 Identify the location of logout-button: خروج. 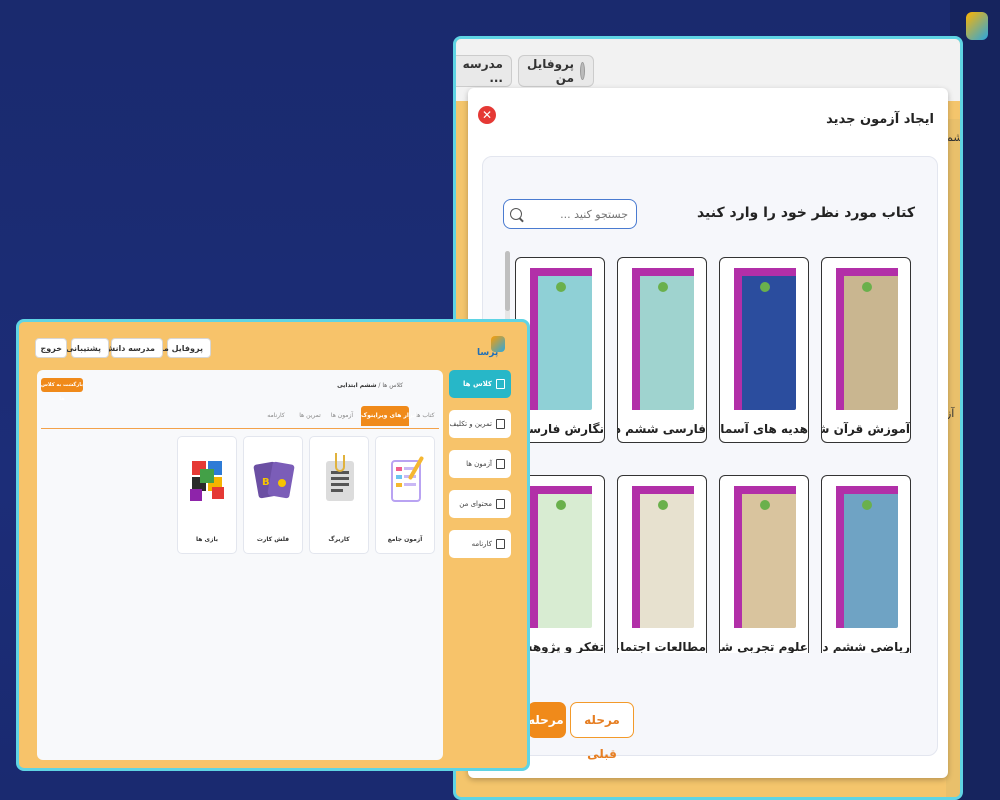
(51, 348).